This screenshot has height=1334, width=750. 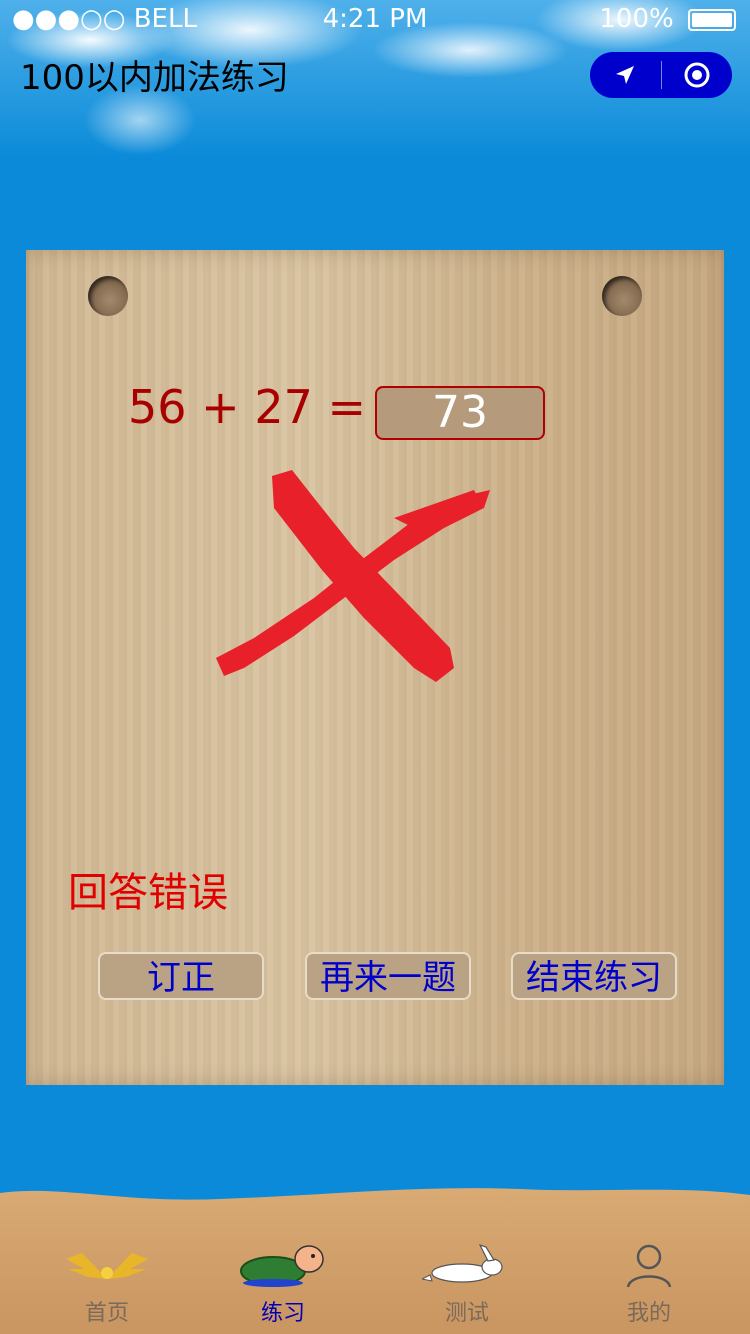 What do you see at coordinates (388, 976) in the screenshot?
I see `next-question-button: 再来一题` at bounding box center [388, 976].